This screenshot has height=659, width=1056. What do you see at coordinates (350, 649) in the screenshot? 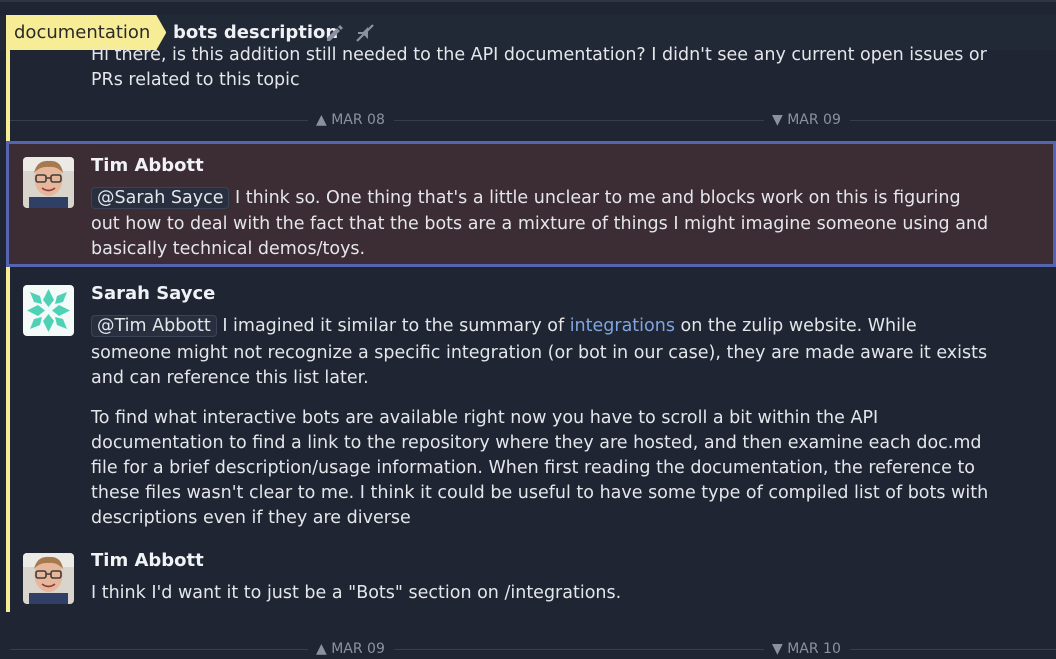
I see `date-label-left: ▲ MAR 09` at bounding box center [350, 649].